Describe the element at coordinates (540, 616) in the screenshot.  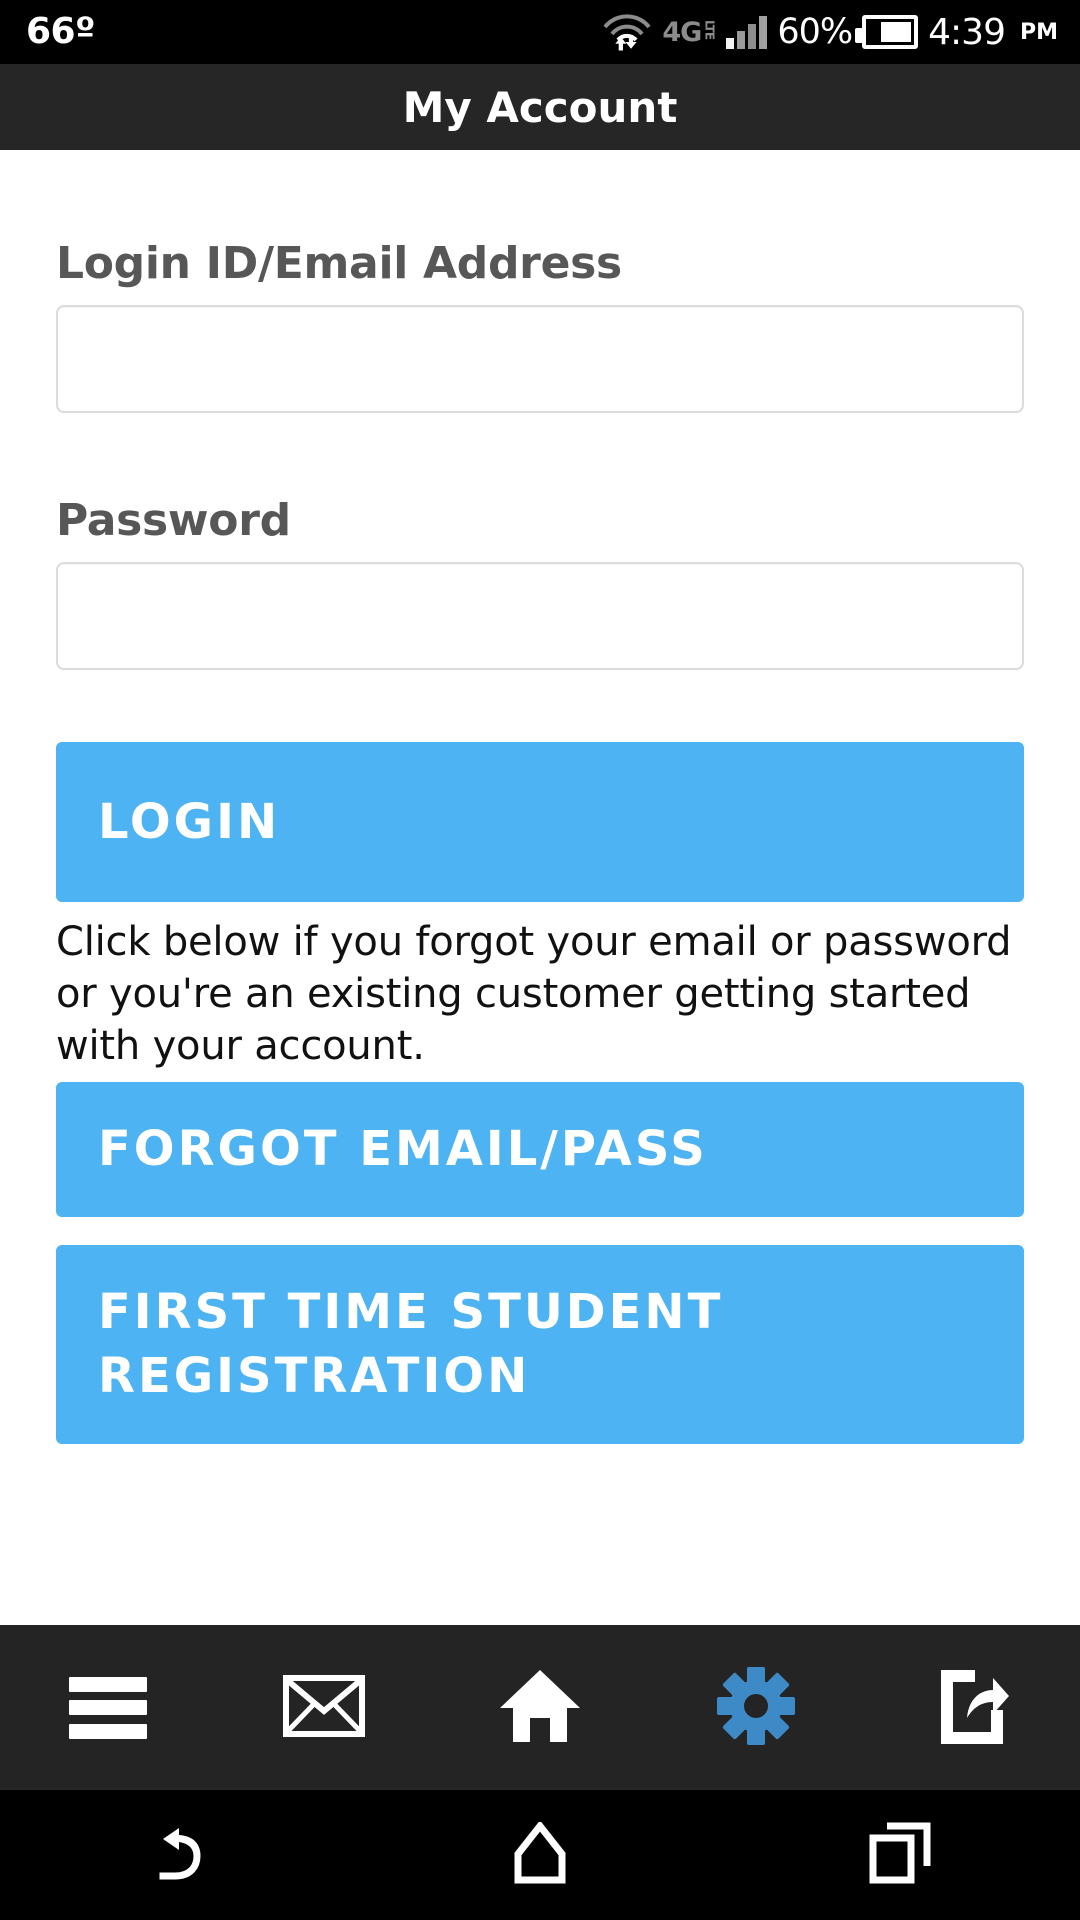
I see `password-input` at that location.